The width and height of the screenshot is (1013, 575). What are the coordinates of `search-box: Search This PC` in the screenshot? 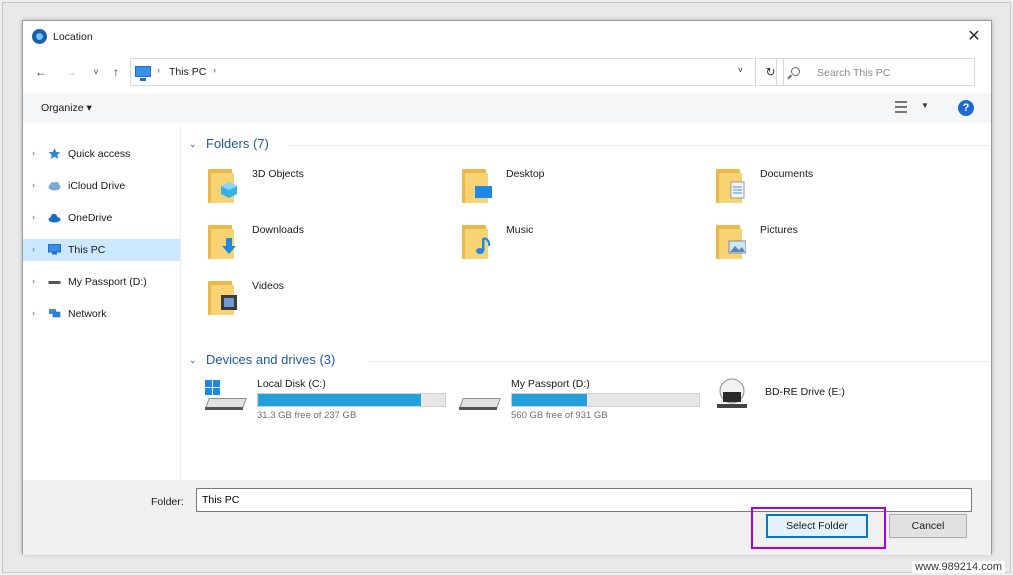 It's located at (875, 72).